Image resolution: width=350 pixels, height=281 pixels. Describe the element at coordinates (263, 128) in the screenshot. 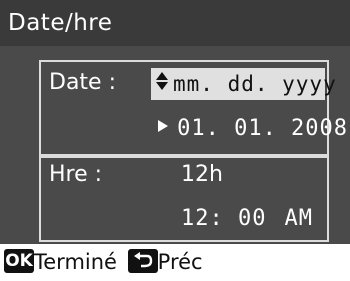

I see `date-value: 01. 01. 2008` at that location.